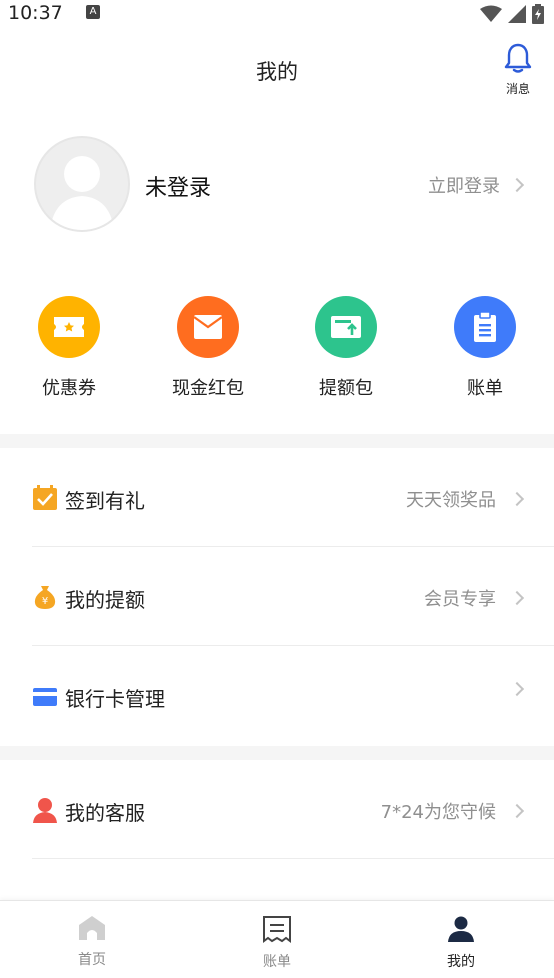 The width and height of the screenshot is (554, 978). I want to click on header: 我的 消息, so click(277, 69).